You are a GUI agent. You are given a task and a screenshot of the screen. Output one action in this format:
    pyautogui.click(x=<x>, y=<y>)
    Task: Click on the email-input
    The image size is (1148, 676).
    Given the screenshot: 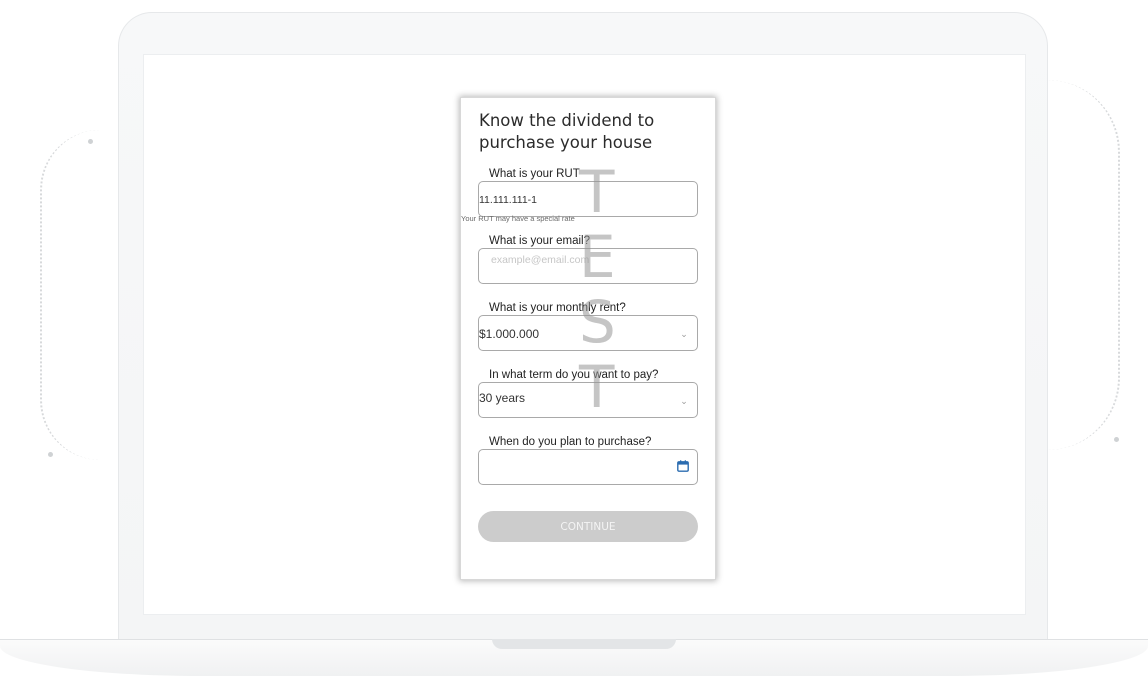 What is the action you would take?
    pyautogui.click(x=576, y=260)
    